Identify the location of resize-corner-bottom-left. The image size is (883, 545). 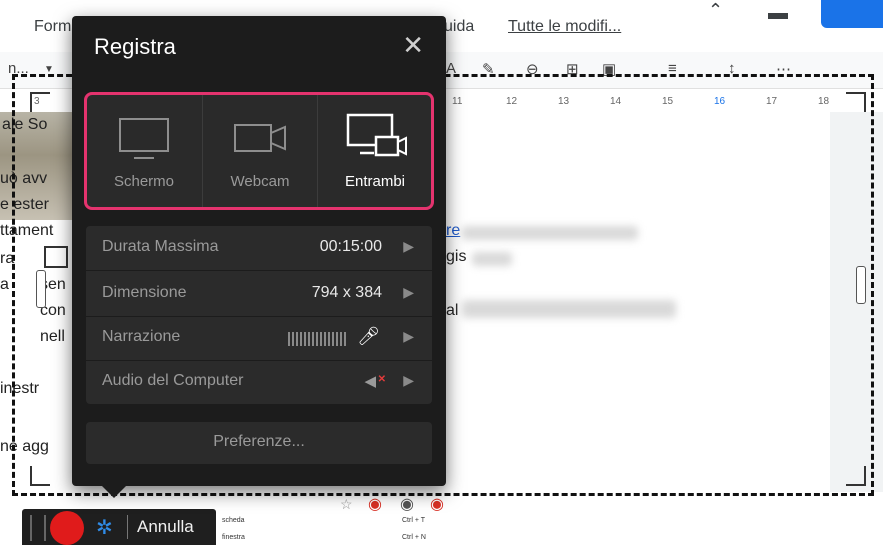
(40, 476).